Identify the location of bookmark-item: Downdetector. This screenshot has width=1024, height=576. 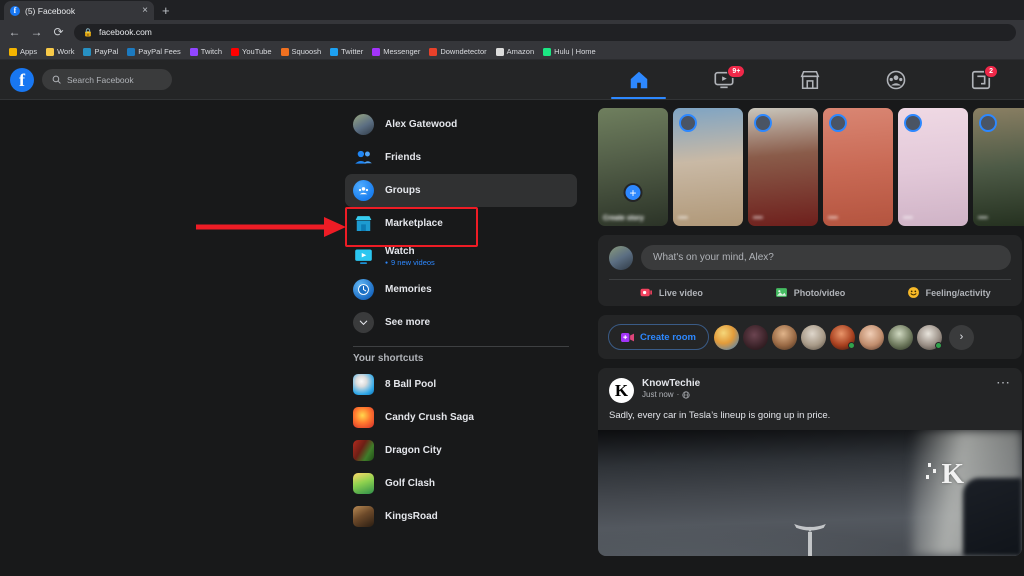
(457, 51).